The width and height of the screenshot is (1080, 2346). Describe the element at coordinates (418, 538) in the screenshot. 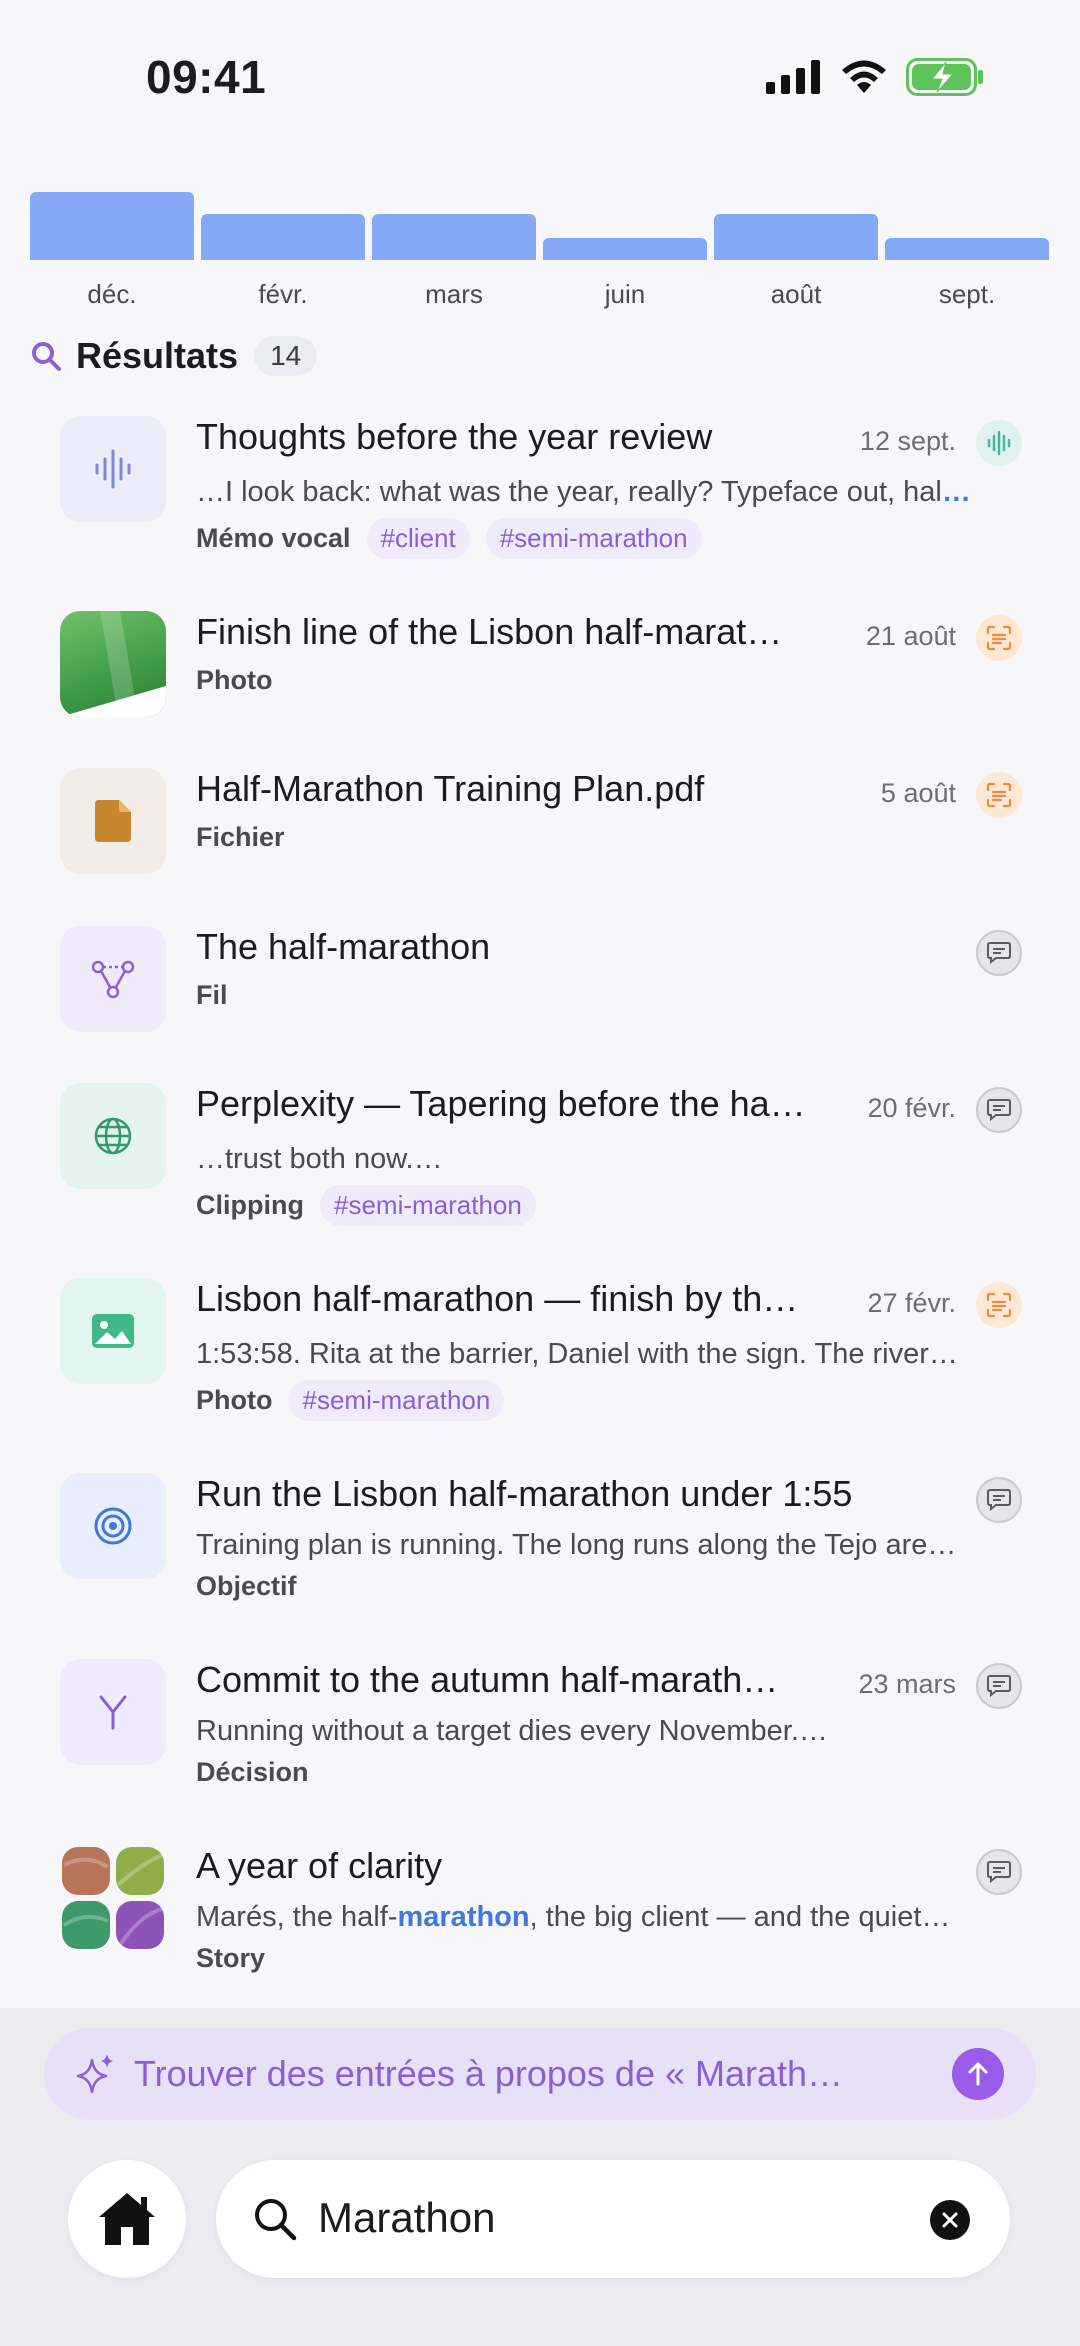

I see `tag-chip: #client` at that location.